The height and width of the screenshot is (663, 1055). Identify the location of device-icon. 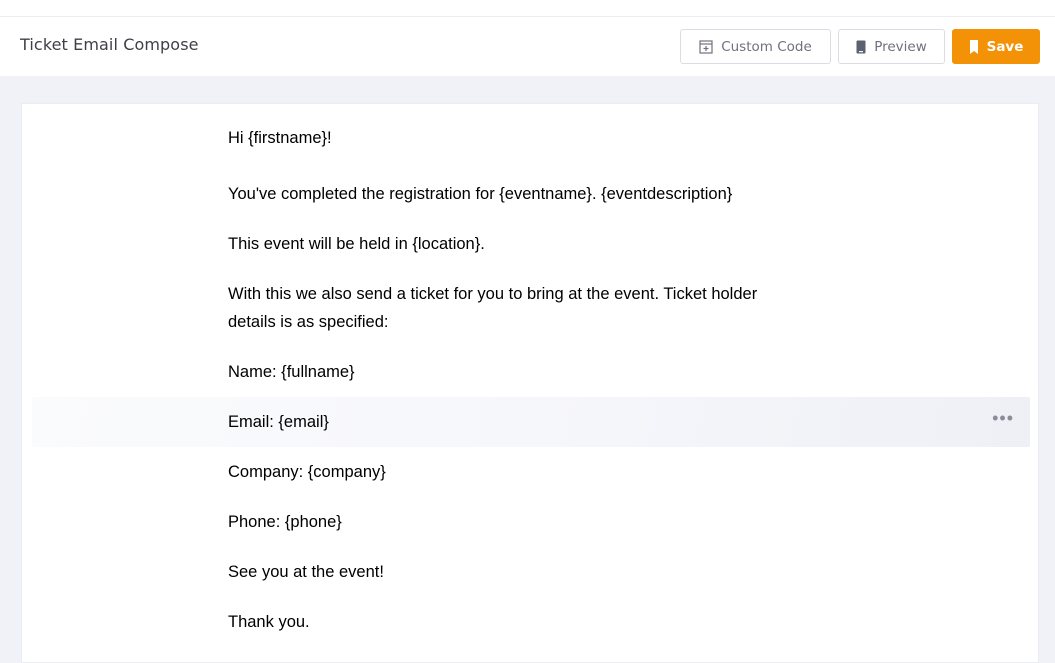
(861, 47).